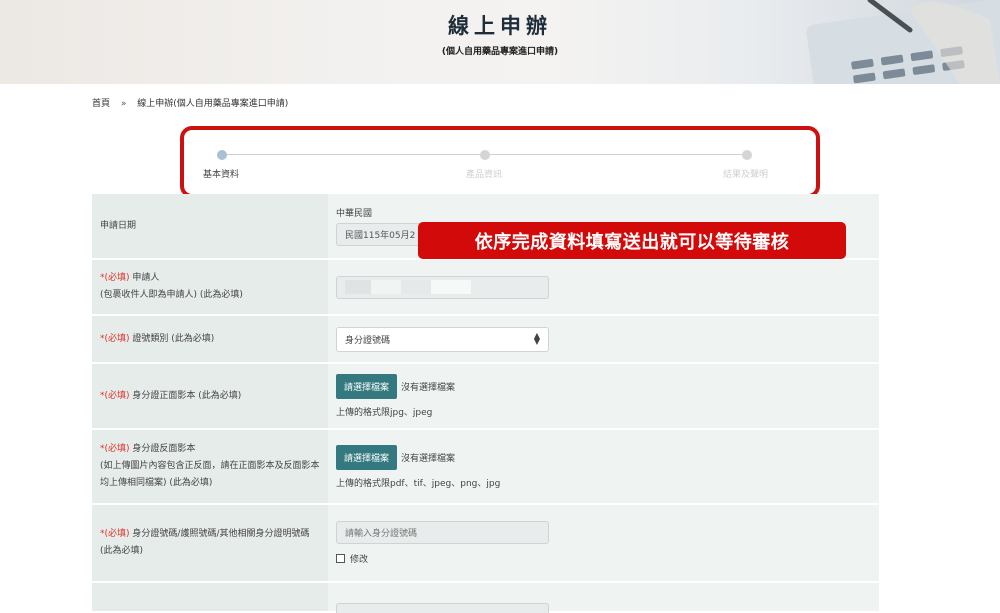  I want to click on masked-name, so click(408, 287).